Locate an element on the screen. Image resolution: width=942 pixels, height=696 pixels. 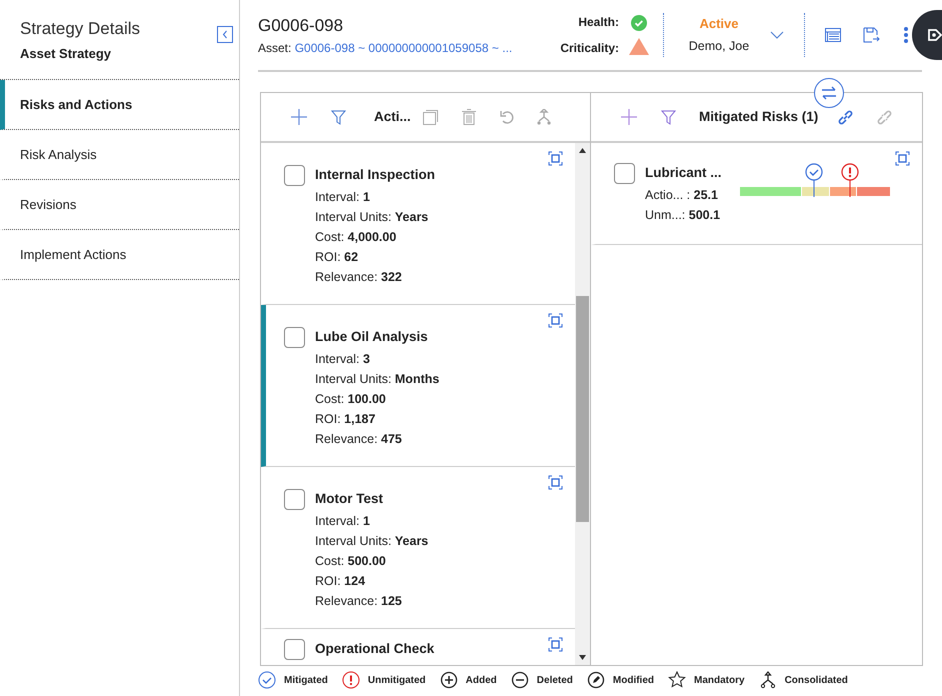
legend-label: Deleted is located at coordinates (554, 681).